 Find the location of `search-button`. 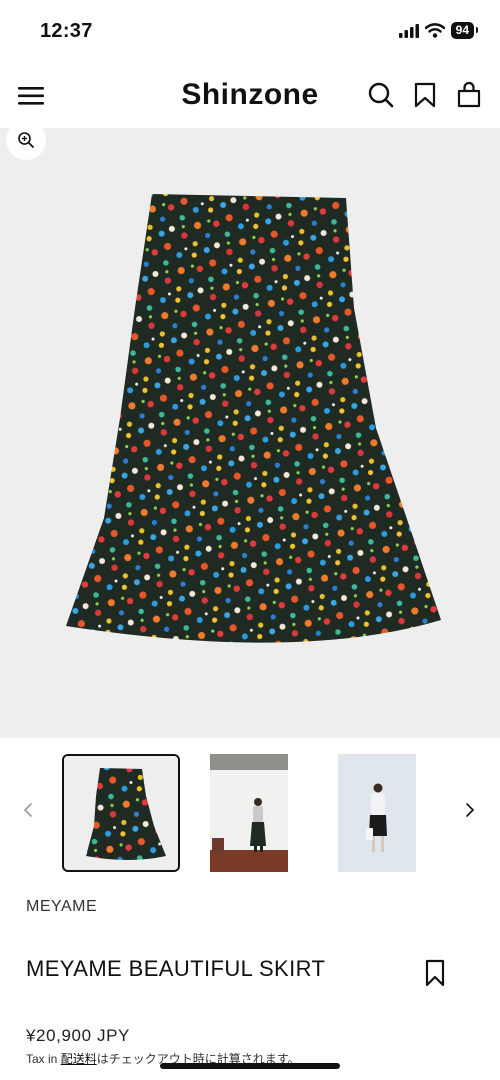

search-button is located at coordinates (381, 95).